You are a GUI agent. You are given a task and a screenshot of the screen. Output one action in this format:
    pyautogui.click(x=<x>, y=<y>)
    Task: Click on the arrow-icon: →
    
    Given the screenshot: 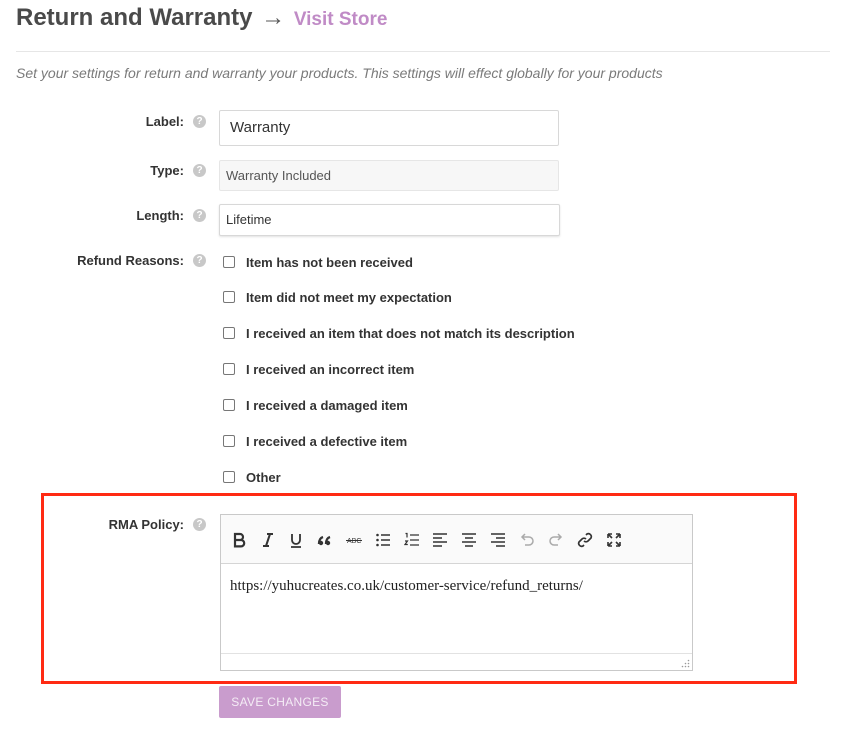 What is the action you would take?
    pyautogui.click(x=273, y=17)
    